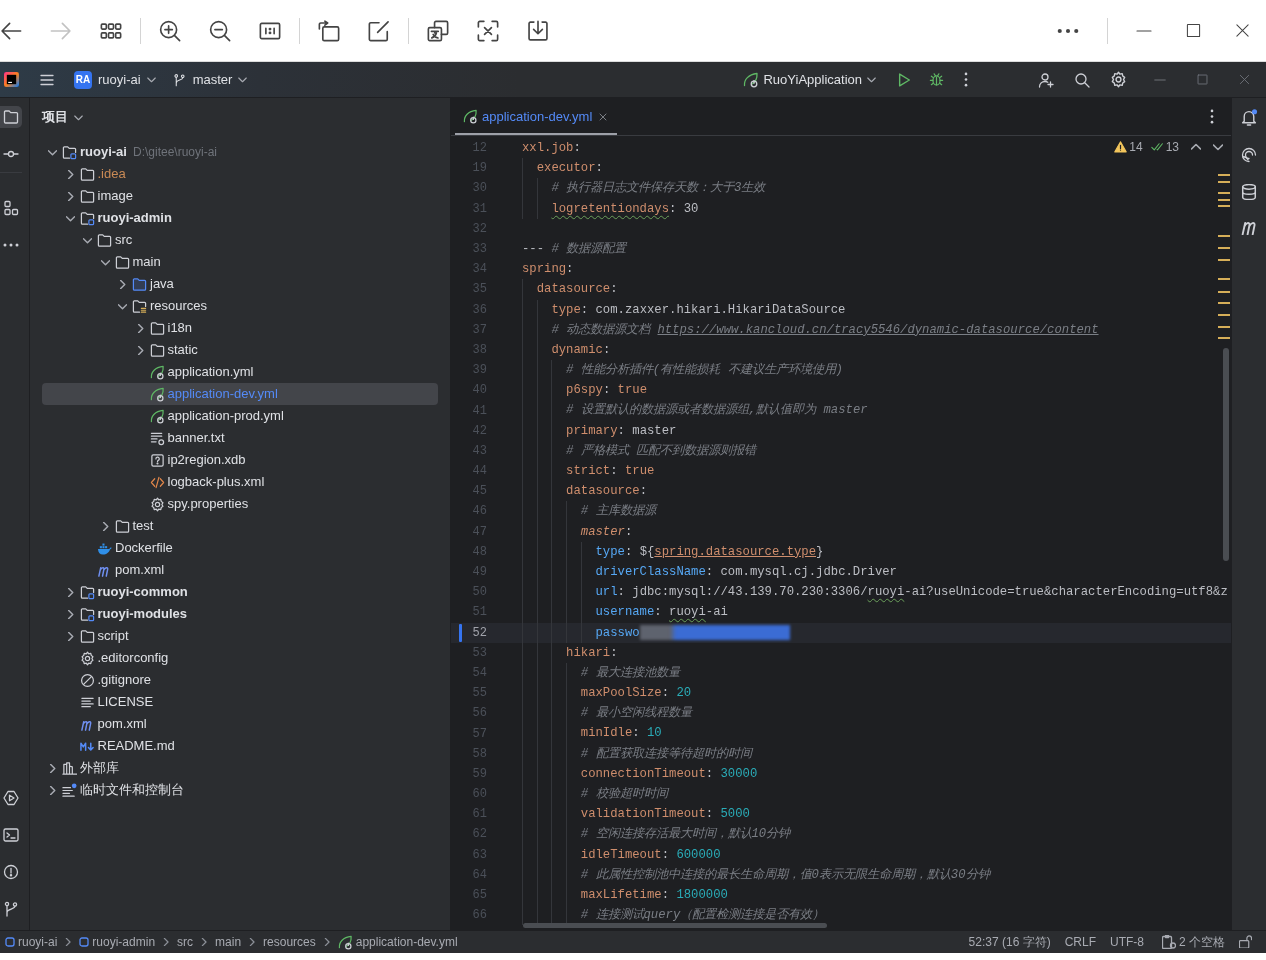 This screenshot has width=1266, height=960. Describe the element at coordinates (438, 30) in the screenshot. I see `translate-icon` at that location.